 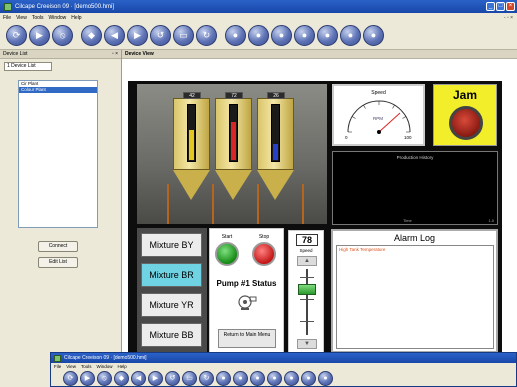 I want to click on tank-cone, so click(x=233, y=185).